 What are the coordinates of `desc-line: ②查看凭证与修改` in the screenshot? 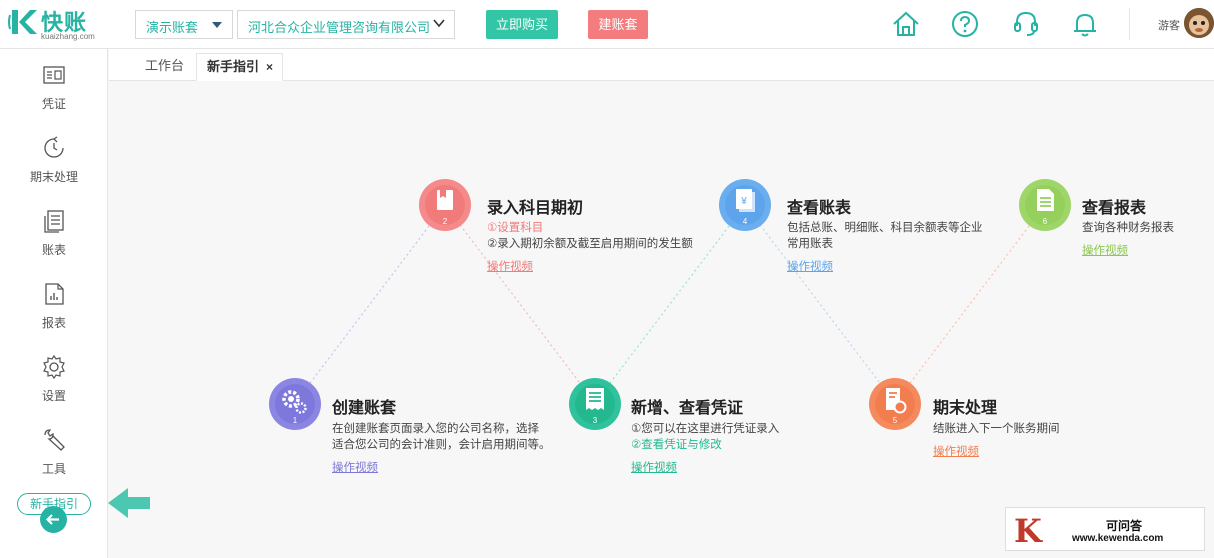 It's located at (676, 445).